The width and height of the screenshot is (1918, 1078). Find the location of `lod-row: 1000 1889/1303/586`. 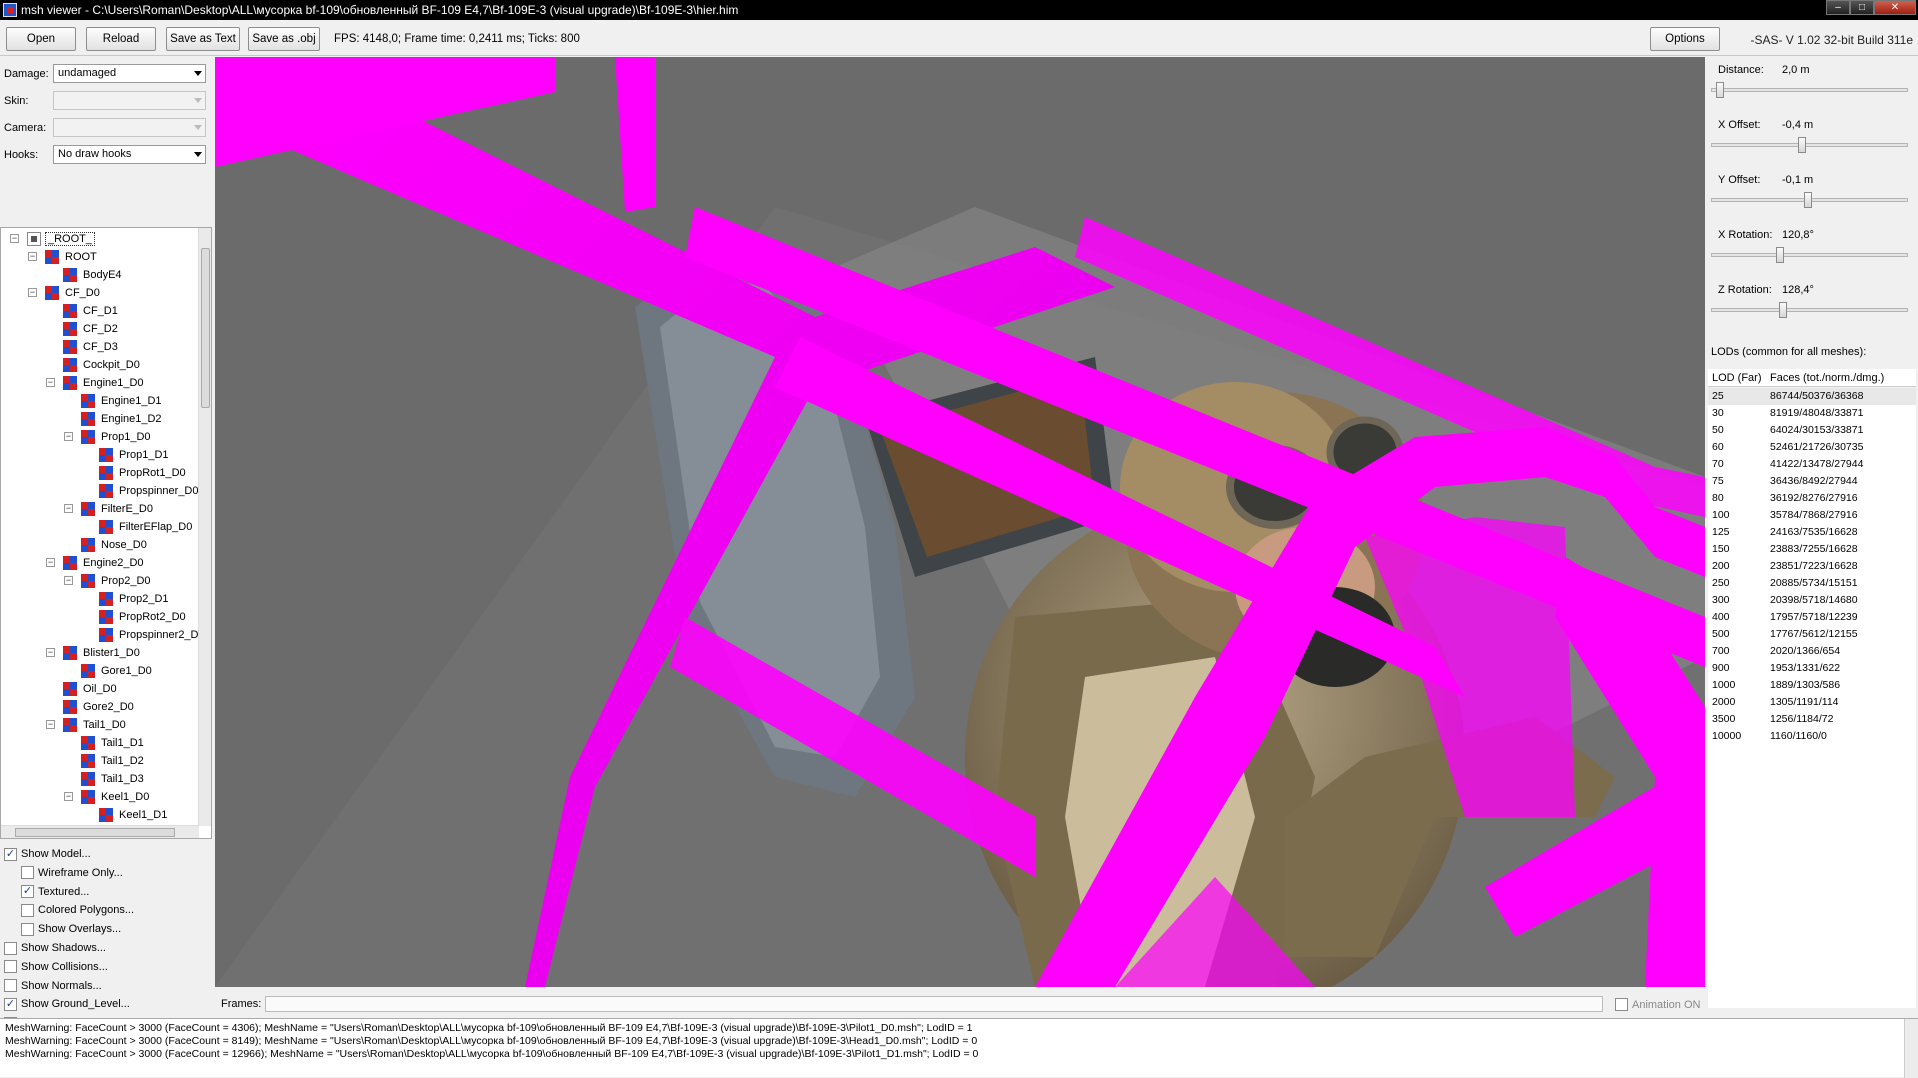

lod-row: 1000 1889/1303/586 is located at coordinates (1812, 685).